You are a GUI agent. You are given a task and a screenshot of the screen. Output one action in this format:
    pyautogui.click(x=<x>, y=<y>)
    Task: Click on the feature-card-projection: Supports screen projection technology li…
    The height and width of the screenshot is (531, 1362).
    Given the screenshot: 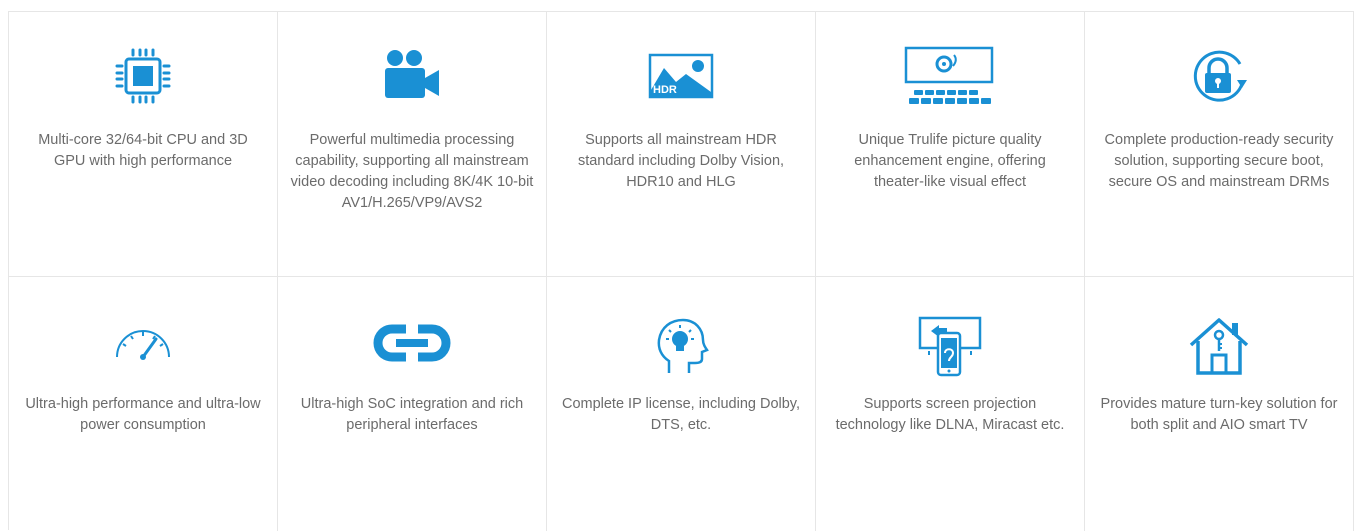 What is the action you would take?
    pyautogui.click(x=950, y=404)
    